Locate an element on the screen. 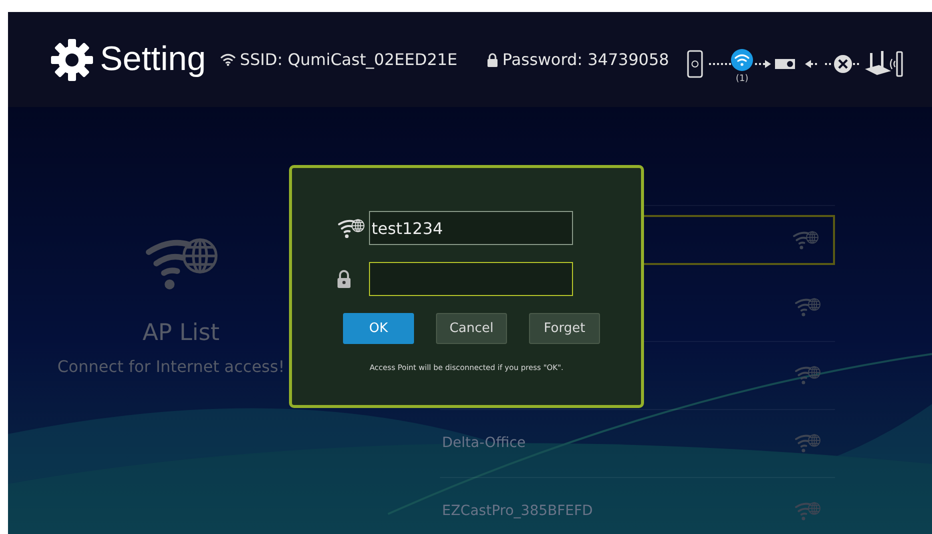 This screenshot has height=534, width=932. page-title: Setting is located at coordinates (153, 59).